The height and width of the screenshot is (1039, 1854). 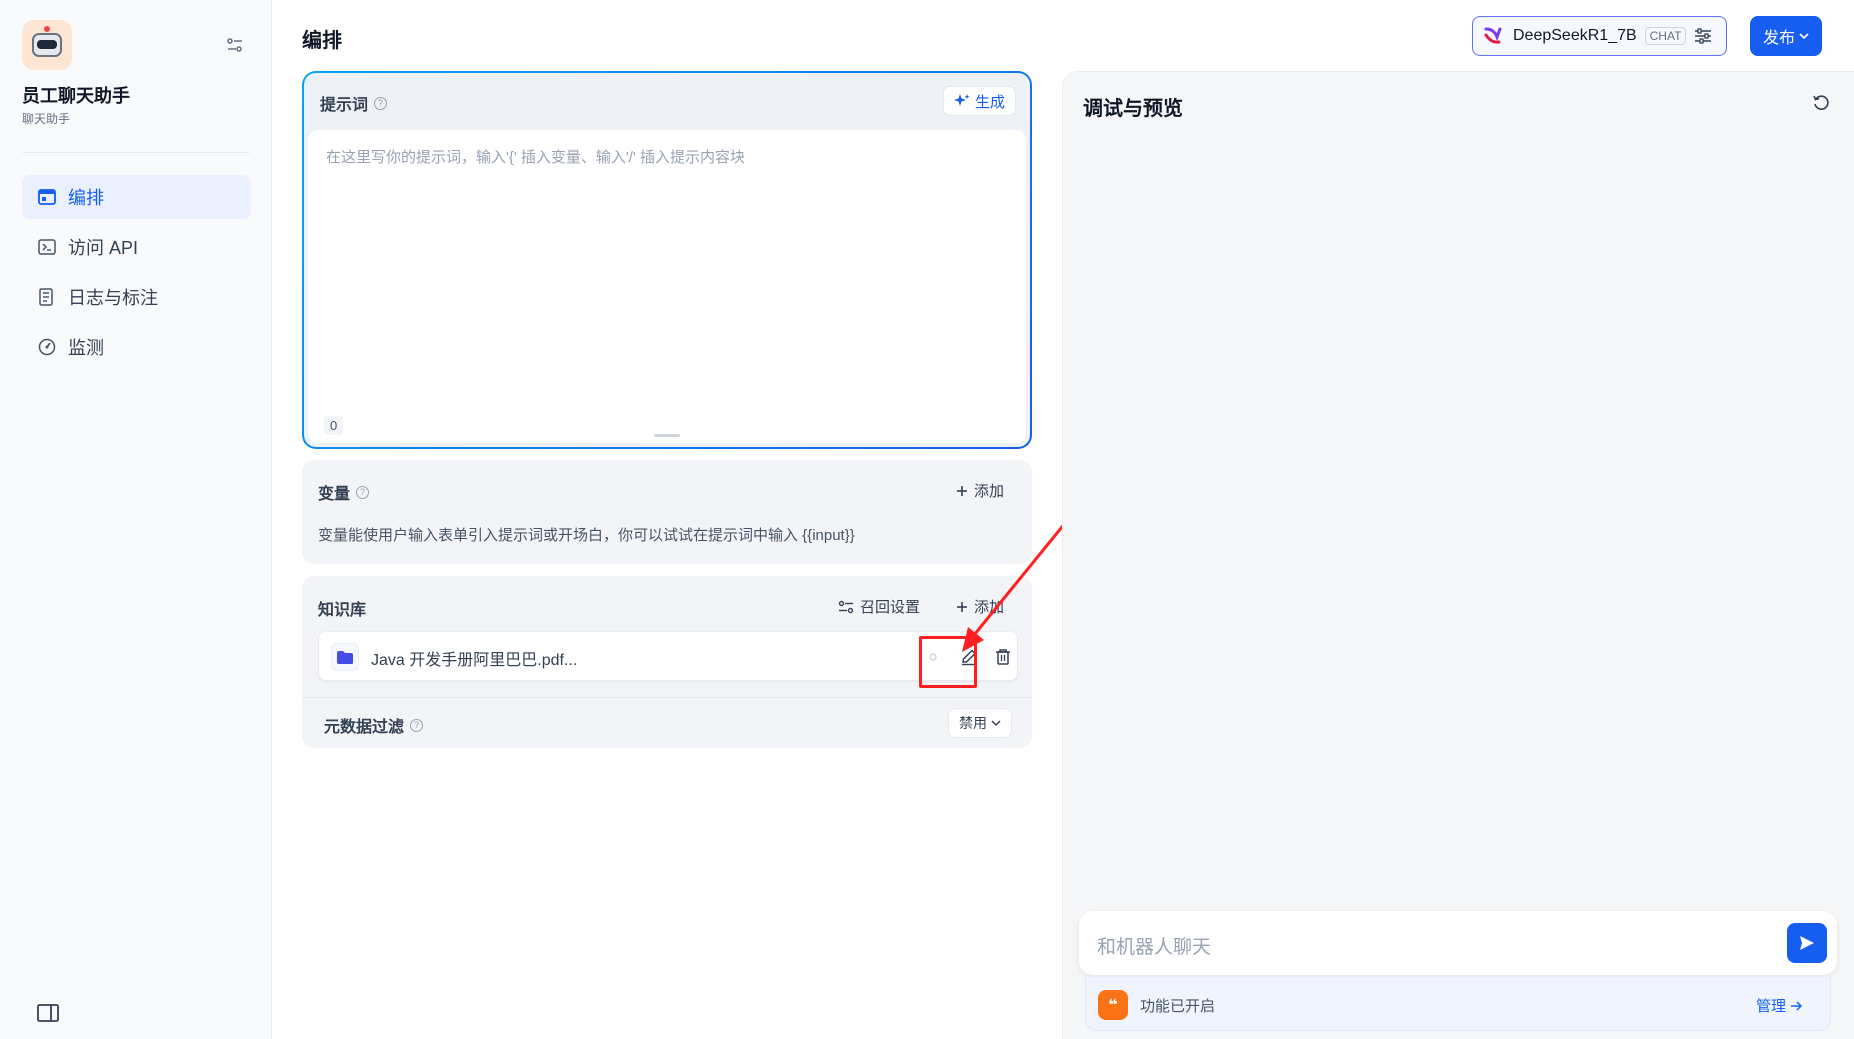 I want to click on app-avatar, so click(x=47, y=45).